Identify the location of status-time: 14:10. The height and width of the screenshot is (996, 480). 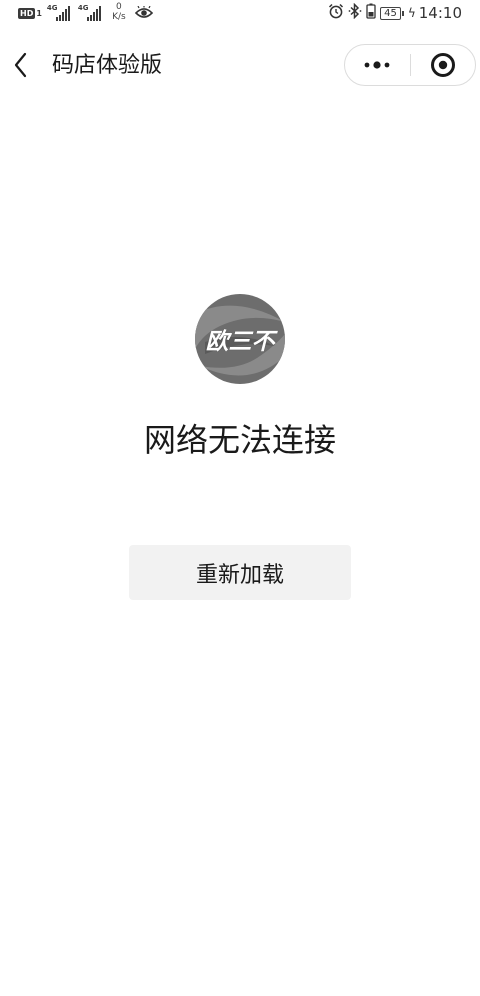
(440, 13).